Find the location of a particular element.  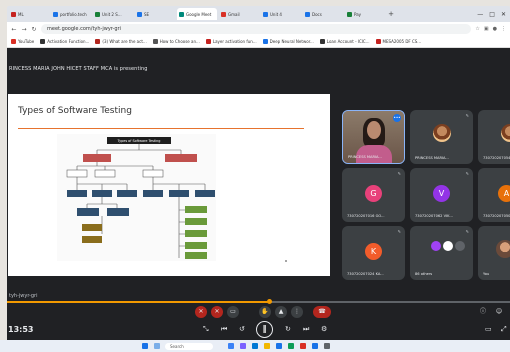

bookmark-item: YouTube is located at coordinates (22, 41).